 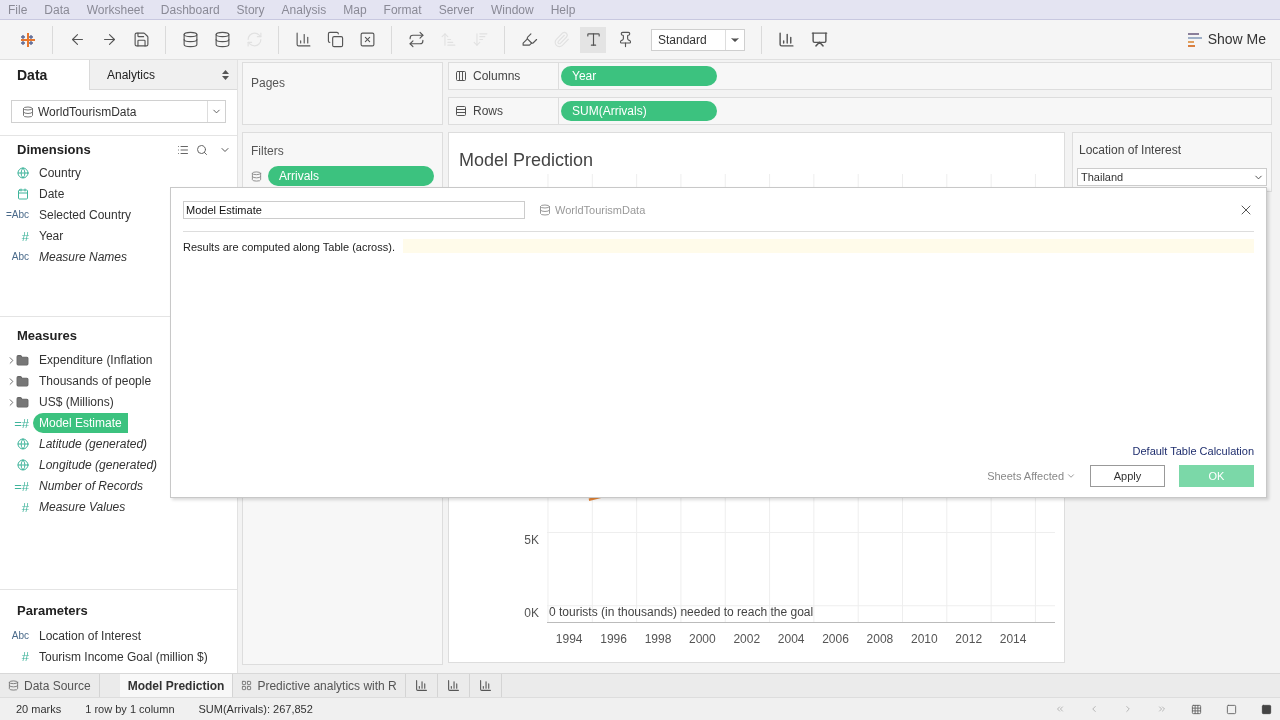 I want to click on show-me-button: Show Me, so click(x=1226, y=39).